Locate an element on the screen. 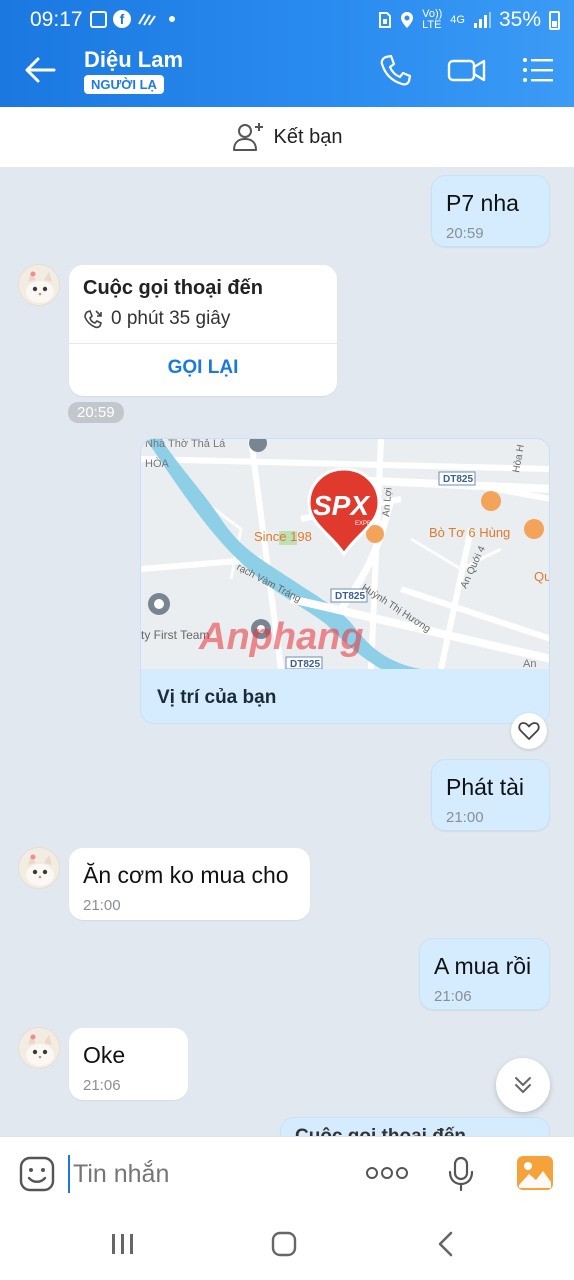  gallery-image-icon is located at coordinates (535, 1173).